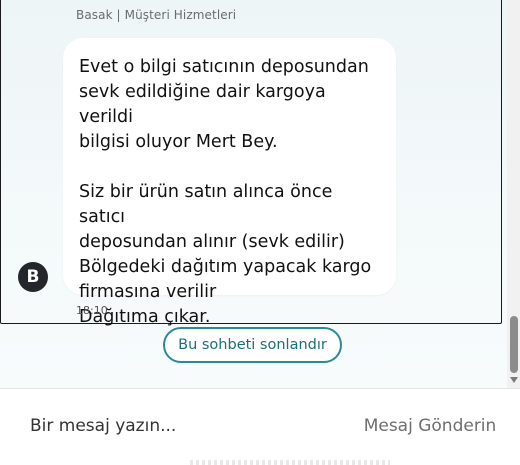  I want to click on send-button: Mesaj Gönderin, so click(430, 426).